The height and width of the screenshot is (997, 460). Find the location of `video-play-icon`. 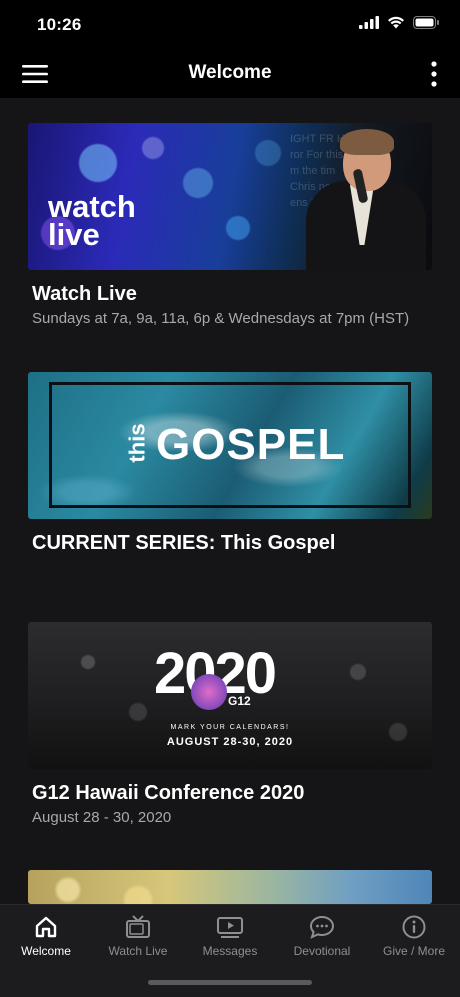

video-play-icon is located at coordinates (230, 927).